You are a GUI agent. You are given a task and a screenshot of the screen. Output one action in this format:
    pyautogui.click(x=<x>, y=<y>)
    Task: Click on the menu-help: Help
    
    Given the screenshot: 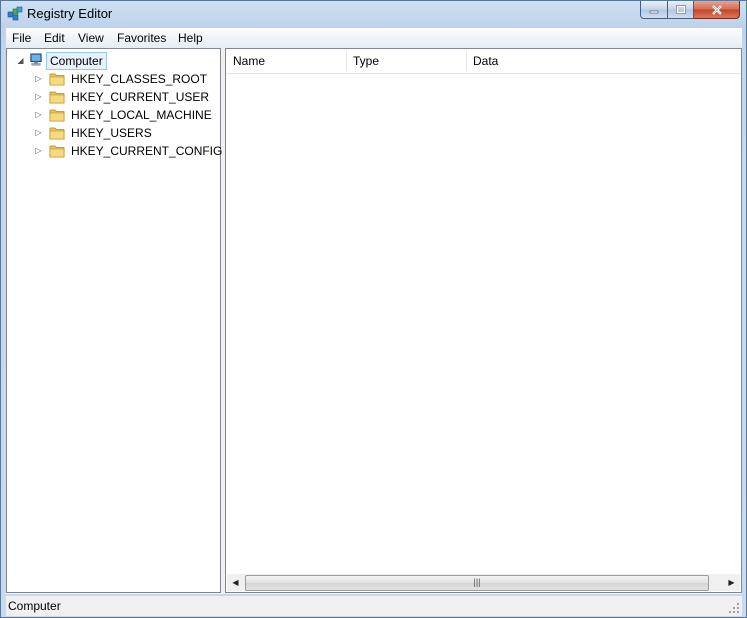 What is the action you would take?
    pyautogui.click(x=190, y=38)
    